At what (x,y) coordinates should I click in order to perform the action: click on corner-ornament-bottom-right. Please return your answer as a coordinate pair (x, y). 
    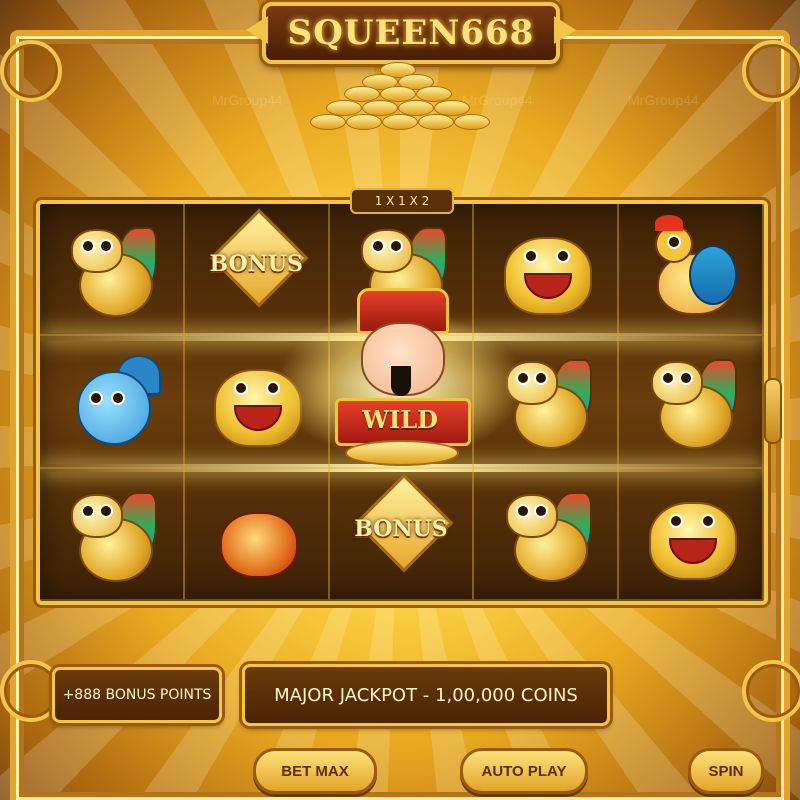
    Looking at the image, I should click on (771, 691).